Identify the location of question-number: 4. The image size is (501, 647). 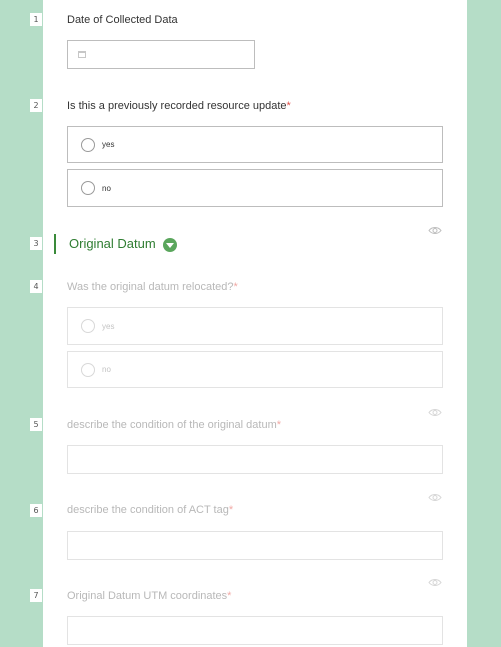
(36, 286).